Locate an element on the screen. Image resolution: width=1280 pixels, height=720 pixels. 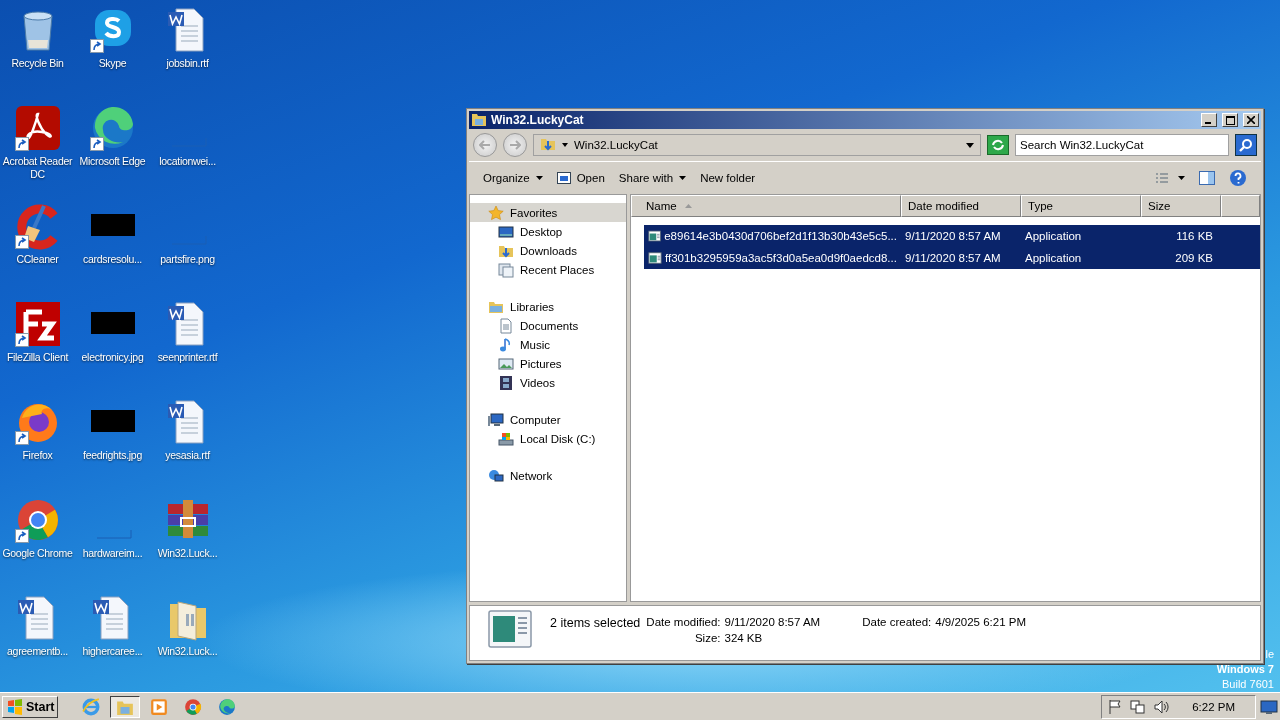
window-title: Win32.LuckyCat is located at coordinates (538, 120).